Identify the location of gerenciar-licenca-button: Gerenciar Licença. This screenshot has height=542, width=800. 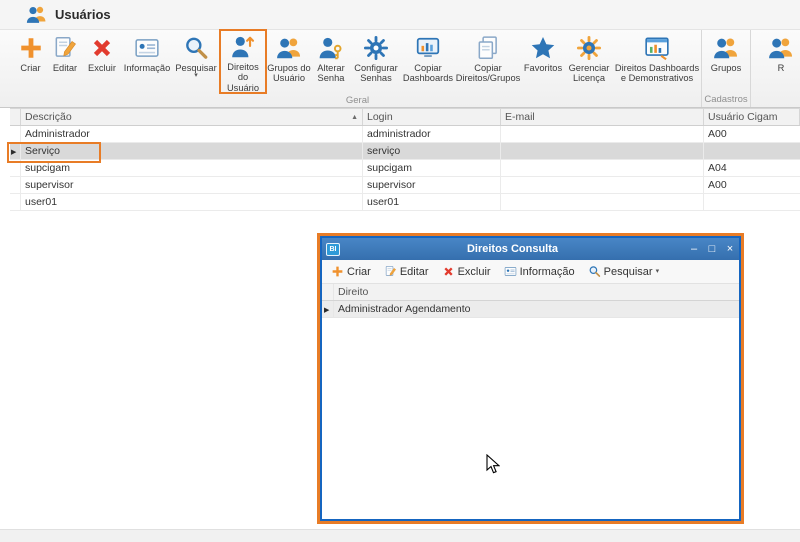
(589, 61).